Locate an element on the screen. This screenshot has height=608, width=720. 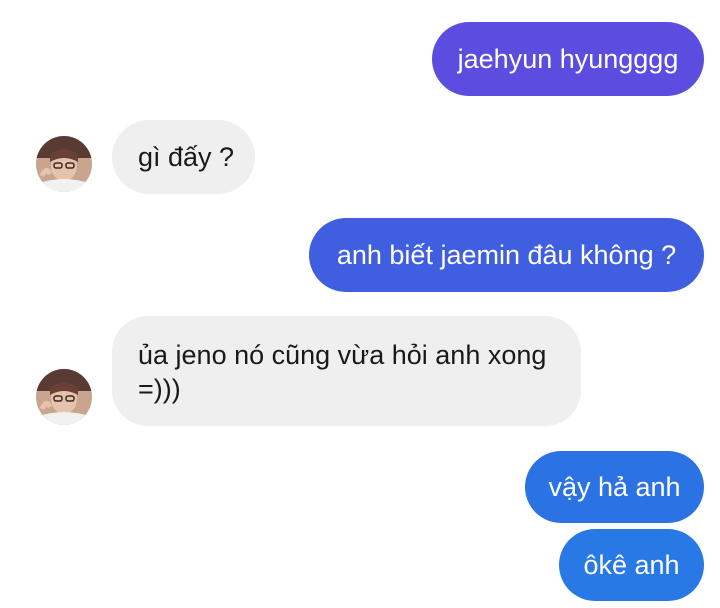
message-outgoing: ôkê anh is located at coordinates (631, 565).